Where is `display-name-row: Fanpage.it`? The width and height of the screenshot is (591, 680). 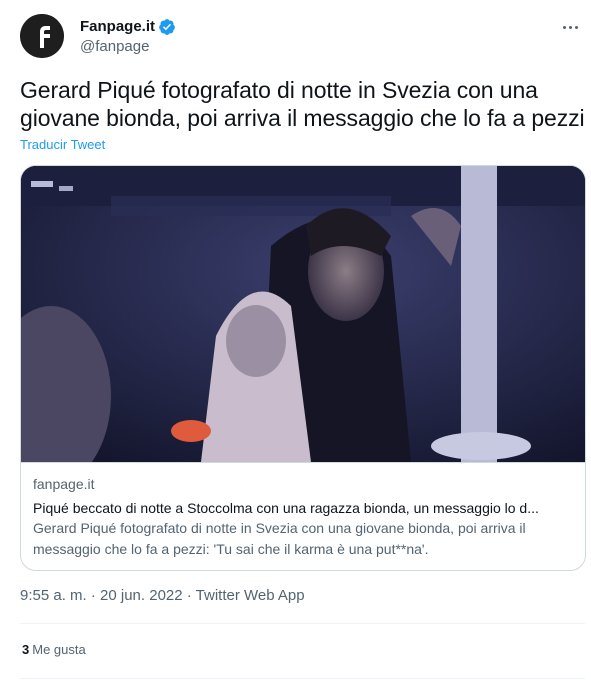
display-name-row: Fanpage.it is located at coordinates (128, 27).